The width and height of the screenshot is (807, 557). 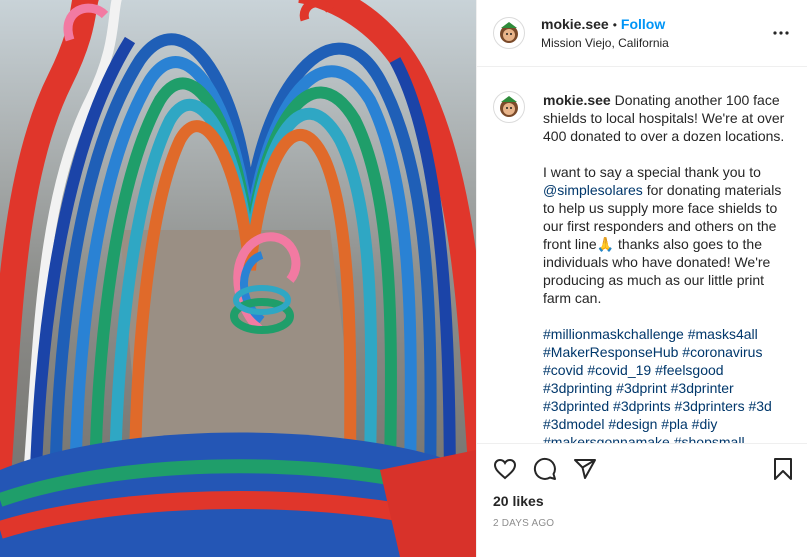 I want to click on avatar, so click(x=509, y=33).